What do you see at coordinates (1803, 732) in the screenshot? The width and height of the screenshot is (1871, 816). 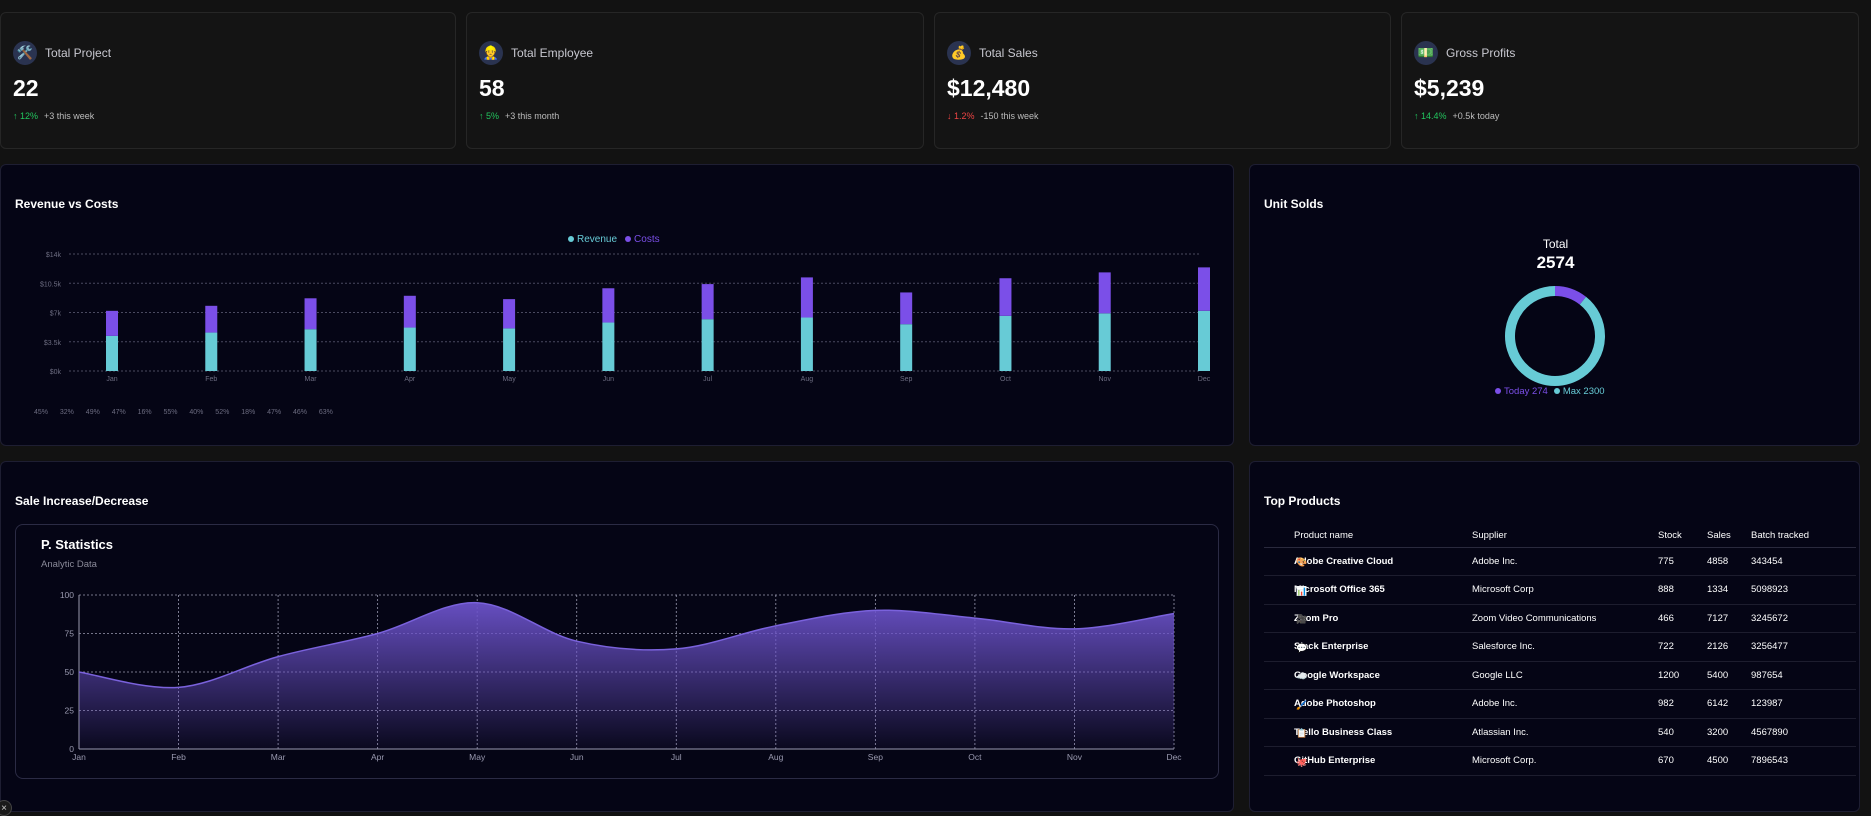 I see `batch-cell: 4567890` at bounding box center [1803, 732].